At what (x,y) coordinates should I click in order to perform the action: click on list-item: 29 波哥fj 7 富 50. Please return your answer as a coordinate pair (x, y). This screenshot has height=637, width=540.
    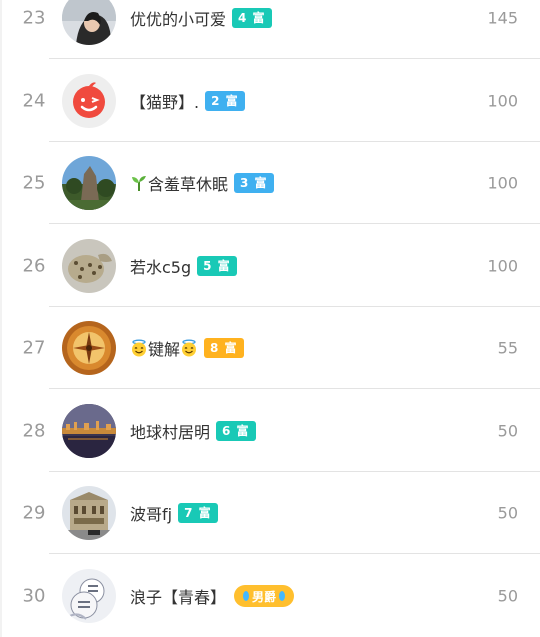
    Looking at the image, I should click on (270, 513).